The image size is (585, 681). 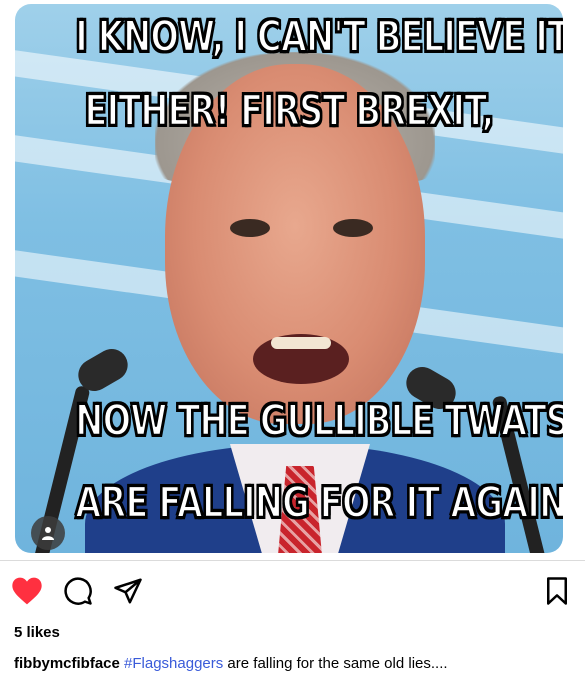 I want to click on post-actions-bar, so click(x=292, y=592).